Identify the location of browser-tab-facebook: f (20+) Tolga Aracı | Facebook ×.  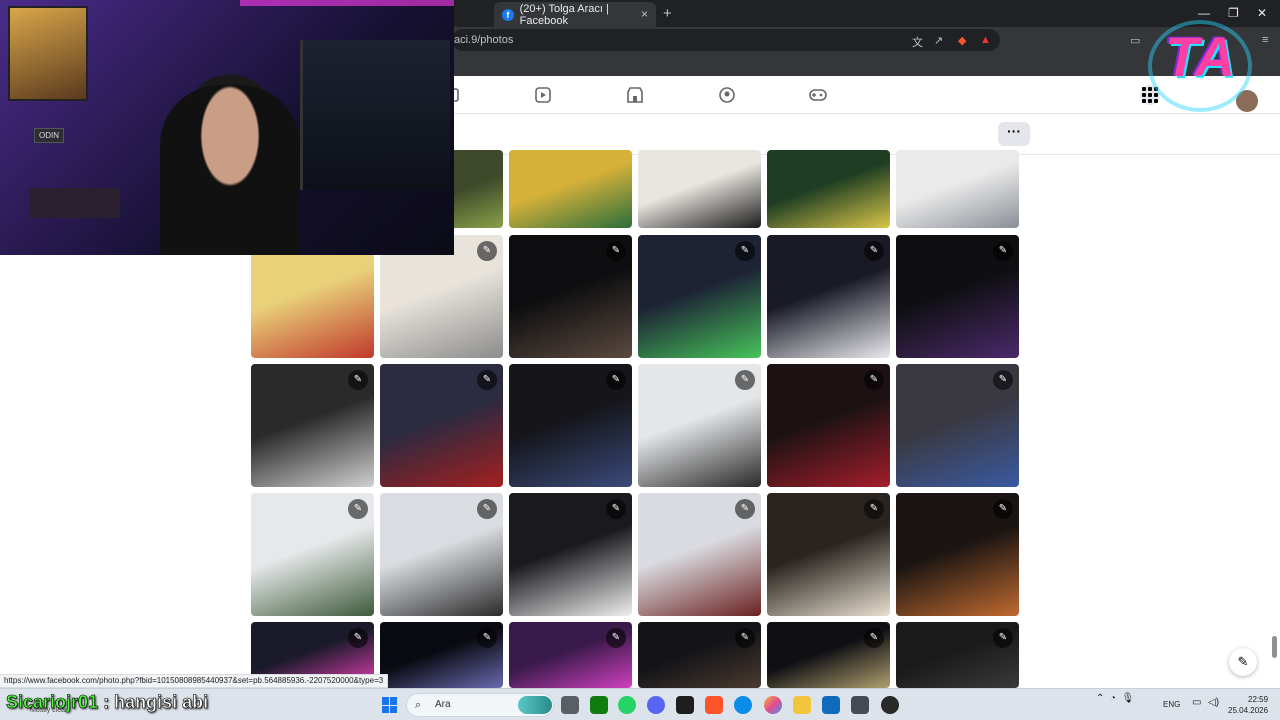
(575, 14).